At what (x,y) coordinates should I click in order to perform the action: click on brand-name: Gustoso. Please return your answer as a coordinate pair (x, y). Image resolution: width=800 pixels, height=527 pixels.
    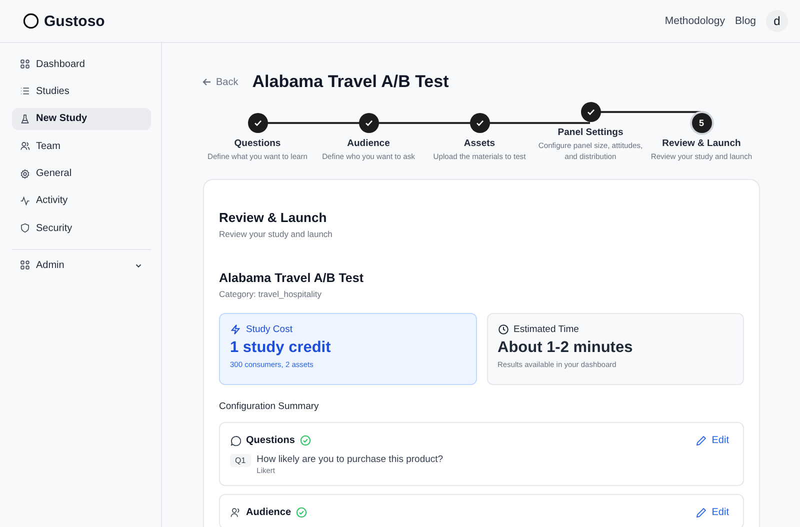
    Looking at the image, I should click on (74, 21).